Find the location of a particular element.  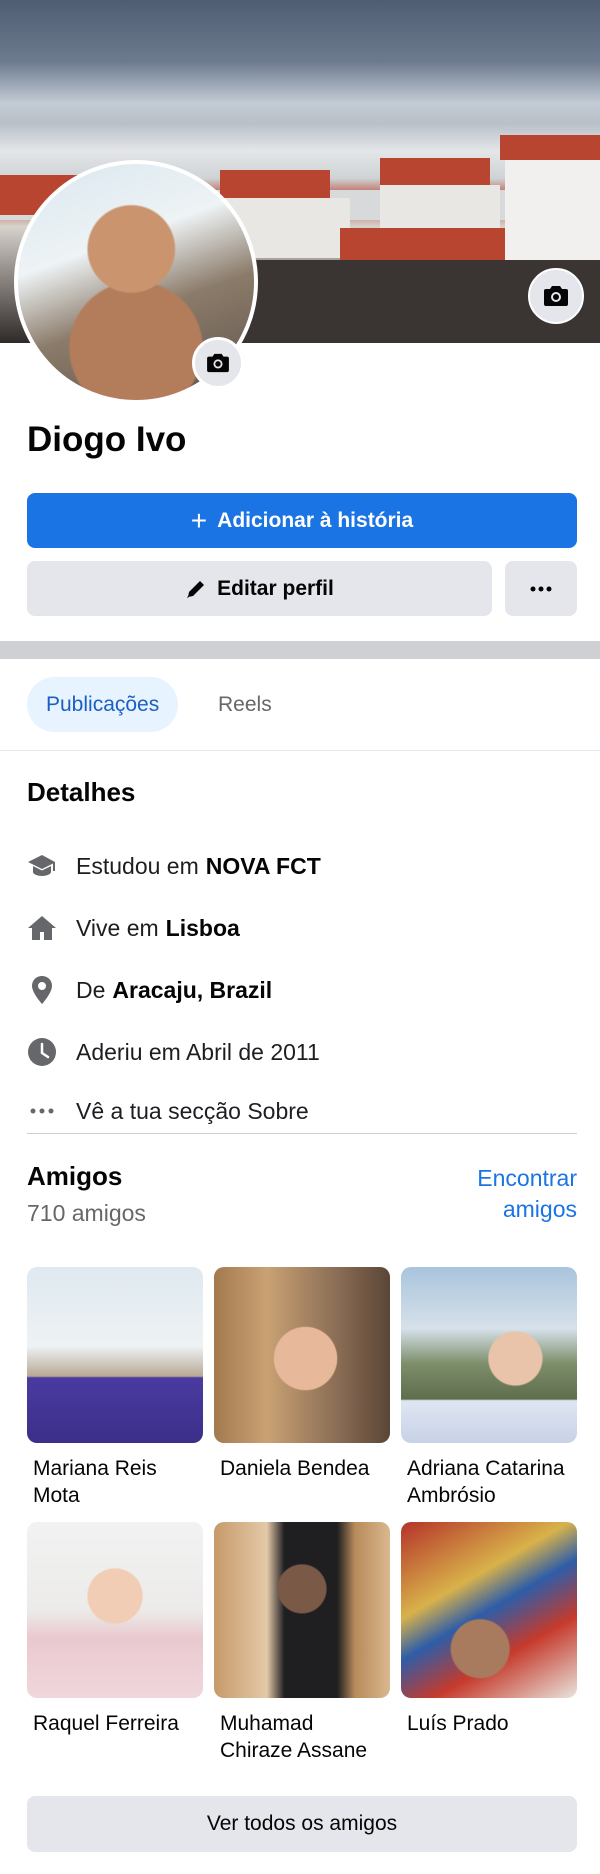

clock-icon is located at coordinates (42, 1052).